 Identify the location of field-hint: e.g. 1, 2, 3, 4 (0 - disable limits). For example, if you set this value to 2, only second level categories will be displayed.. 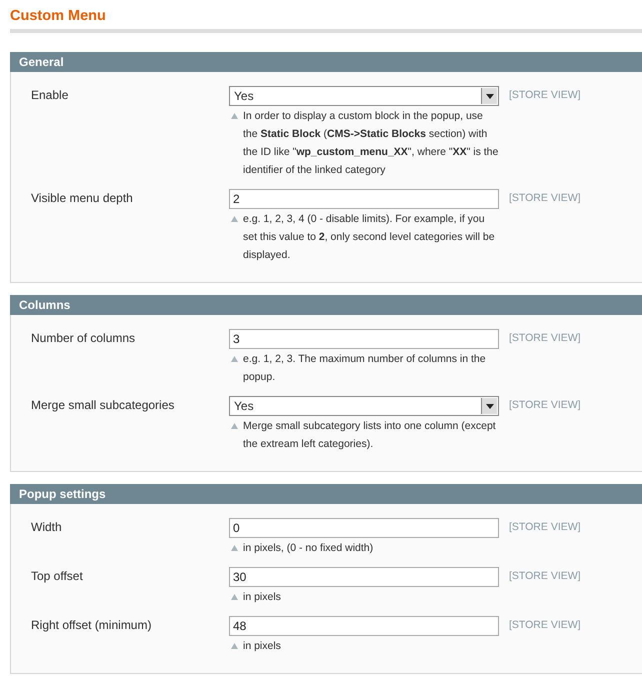
(369, 237).